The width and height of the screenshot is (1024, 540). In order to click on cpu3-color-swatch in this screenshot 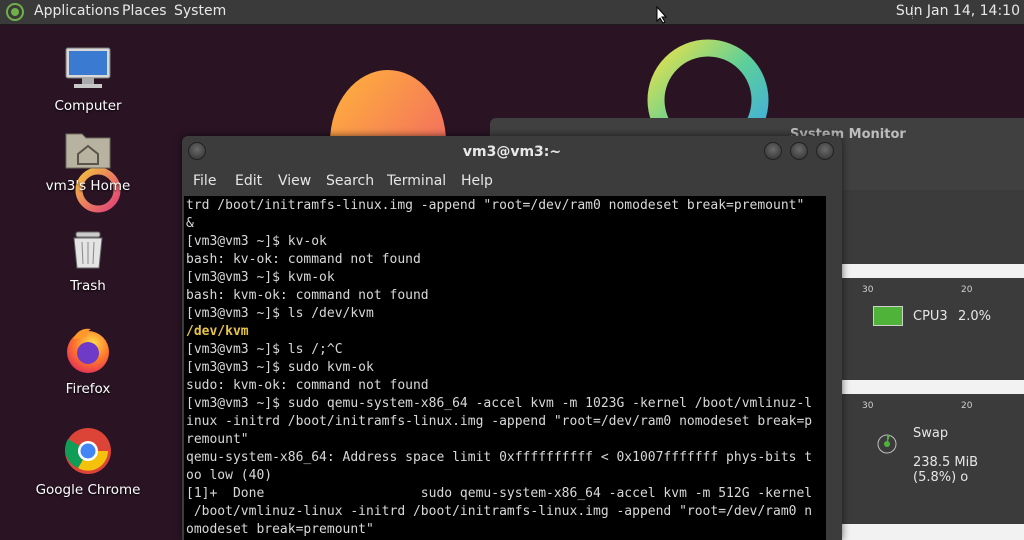, I will do `click(888, 316)`.